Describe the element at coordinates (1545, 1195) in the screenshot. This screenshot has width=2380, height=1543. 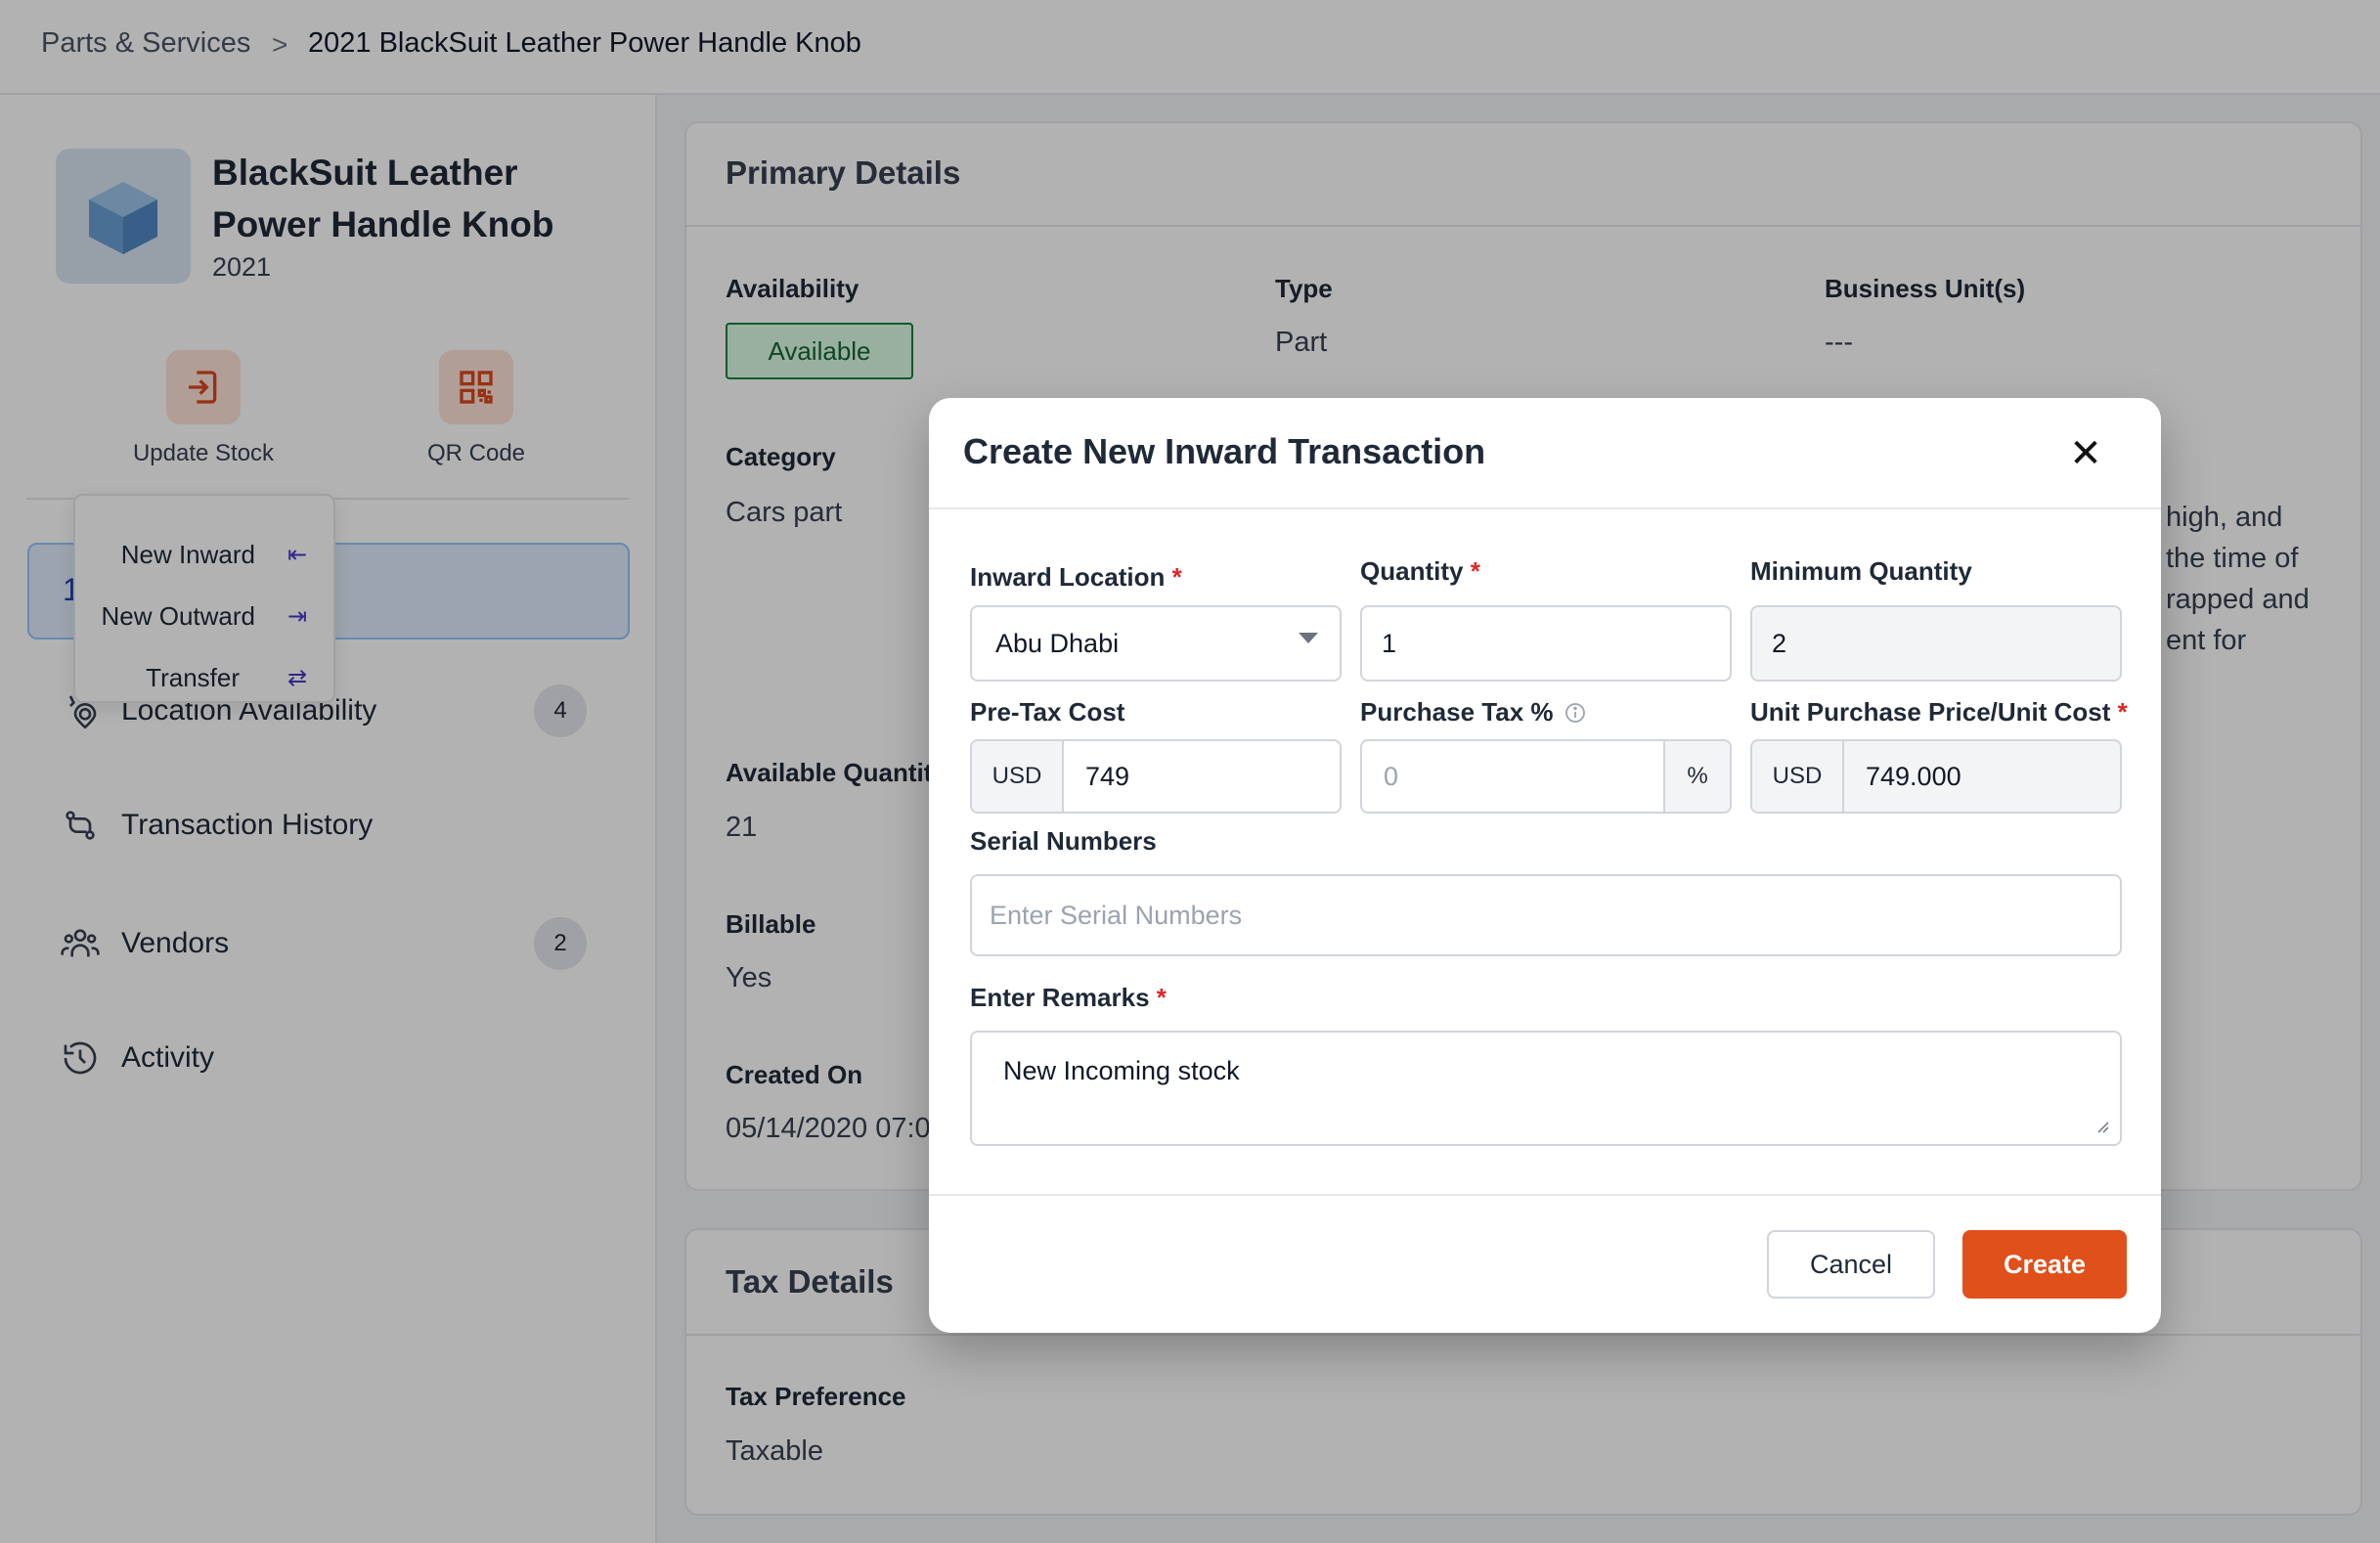
I see `modal-footer-divider` at that location.